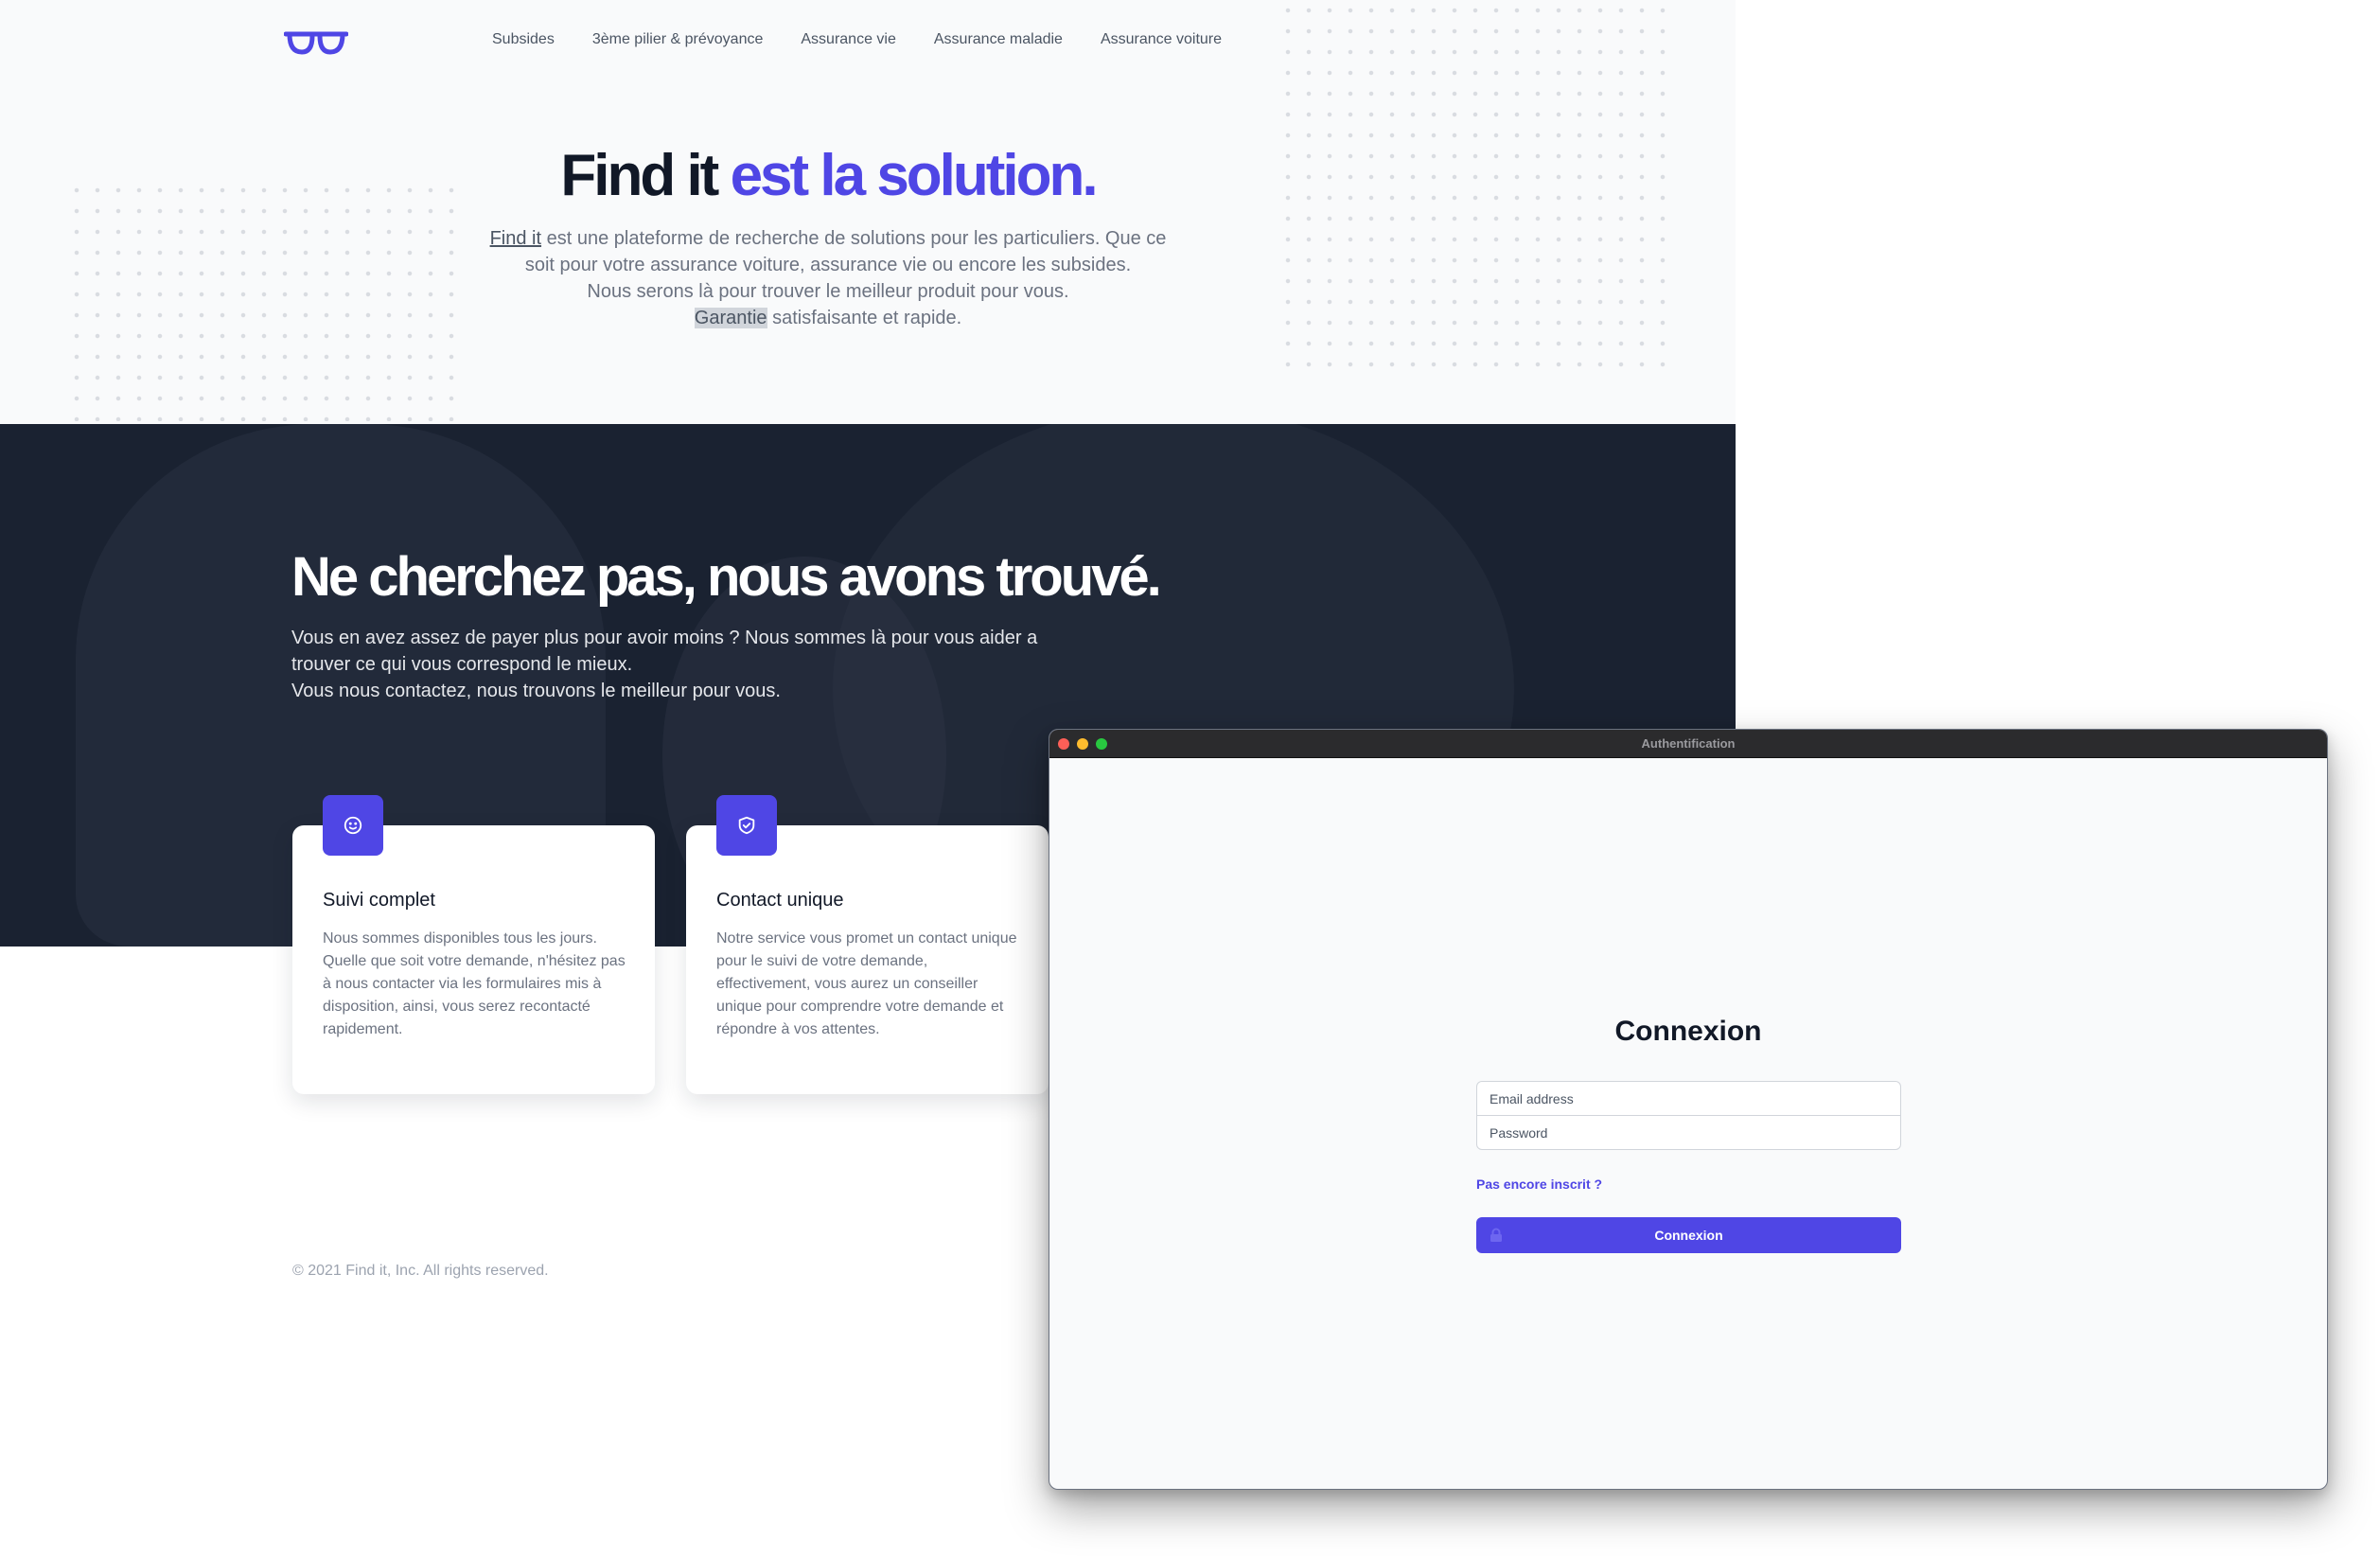 This screenshot has height=1557, width=2380. Describe the element at coordinates (848, 39) in the screenshot. I see `nav-item-assurance-vie: Assurance vie` at that location.